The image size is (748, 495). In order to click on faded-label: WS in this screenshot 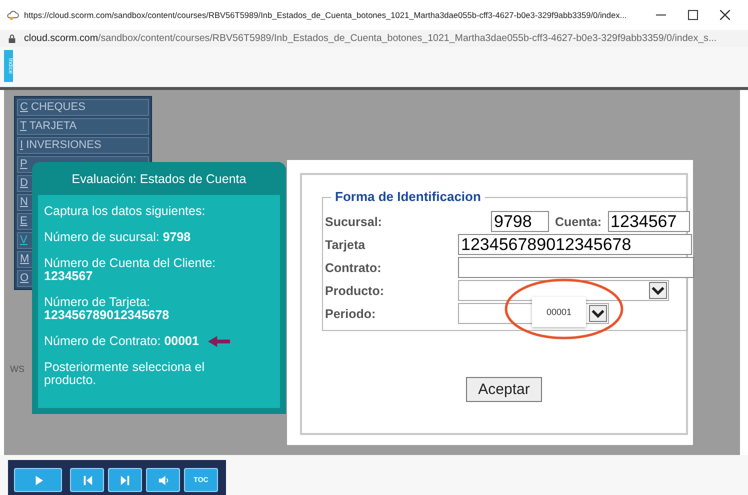, I will do `click(17, 369)`.